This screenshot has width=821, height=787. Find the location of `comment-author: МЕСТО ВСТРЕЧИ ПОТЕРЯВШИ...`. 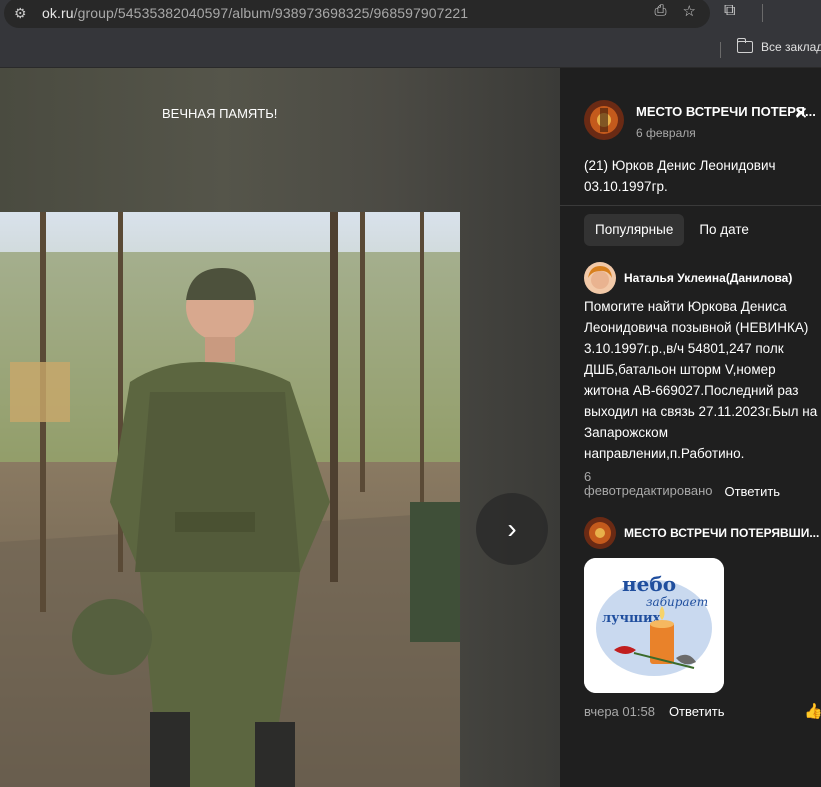

comment-author: МЕСТО ВСТРЕЧИ ПОТЕРЯВШИ... is located at coordinates (722, 533).